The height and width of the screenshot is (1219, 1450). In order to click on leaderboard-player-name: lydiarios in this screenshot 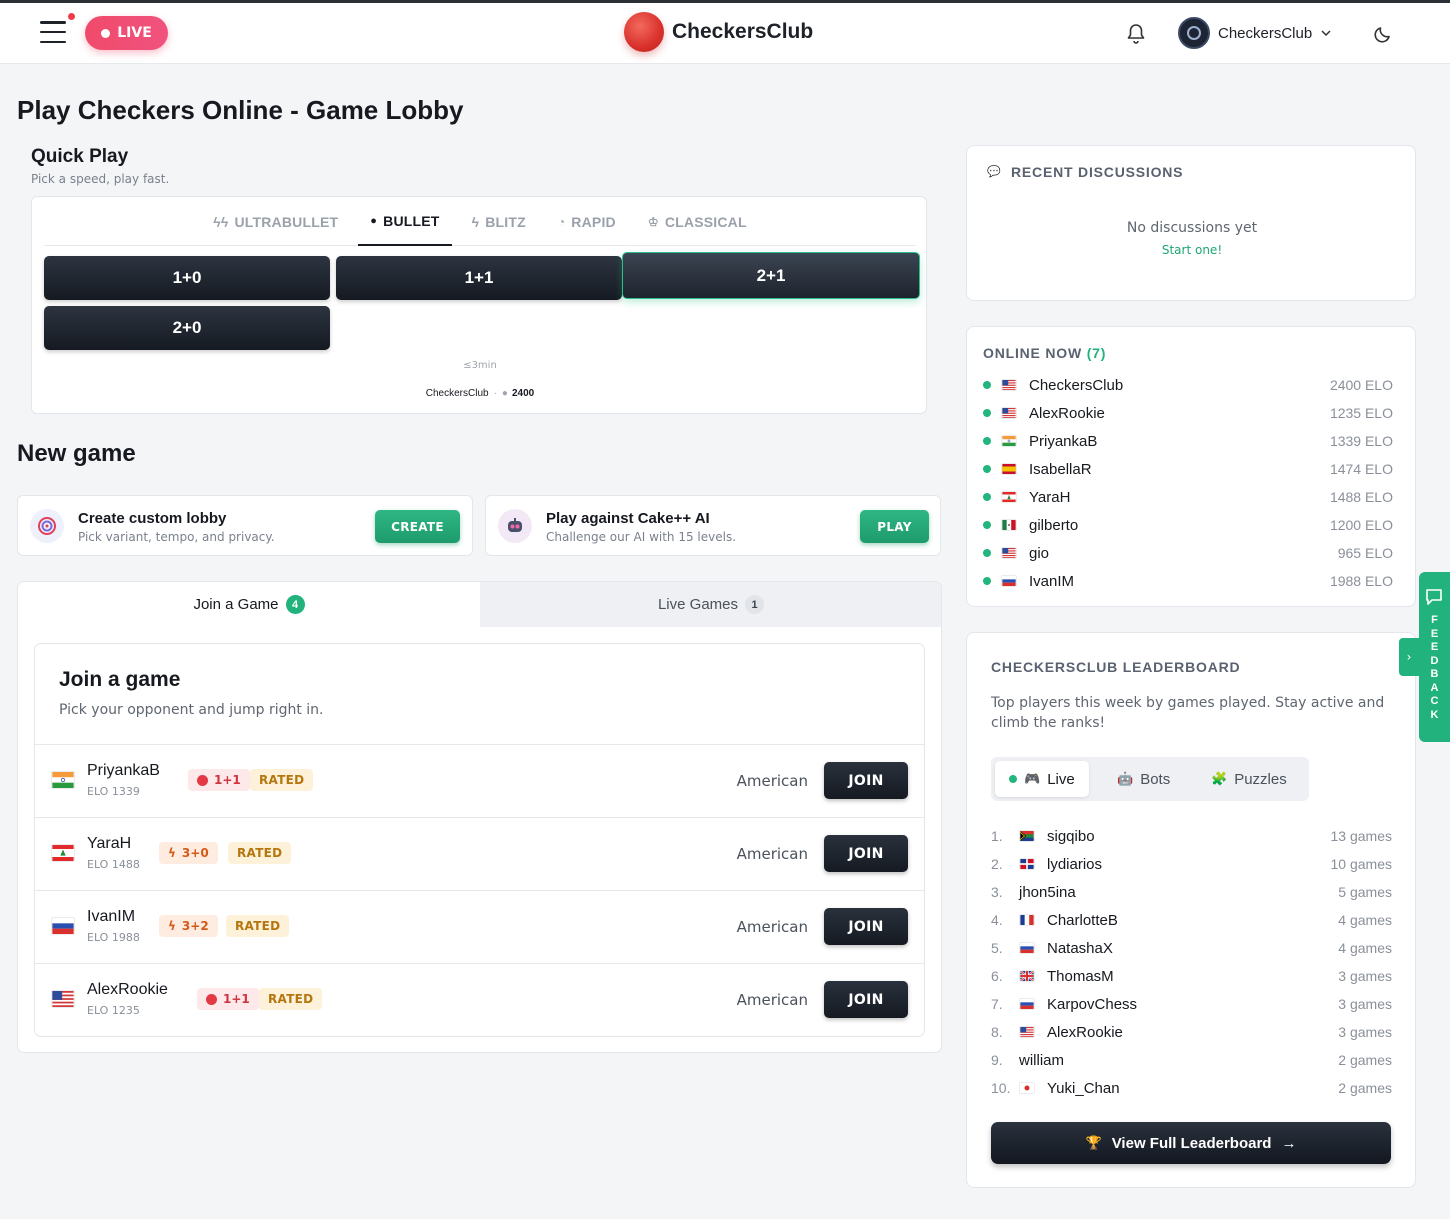, I will do `click(1075, 864)`.